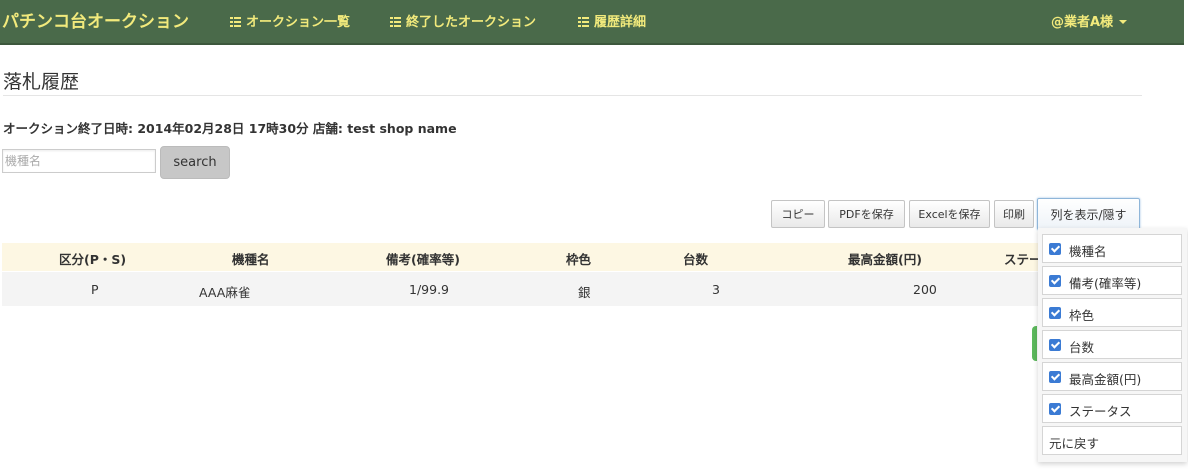 This screenshot has width=1188, height=474. Describe the element at coordinates (798, 214) in the screenshot. I see `copy-button: コピー` at that location.